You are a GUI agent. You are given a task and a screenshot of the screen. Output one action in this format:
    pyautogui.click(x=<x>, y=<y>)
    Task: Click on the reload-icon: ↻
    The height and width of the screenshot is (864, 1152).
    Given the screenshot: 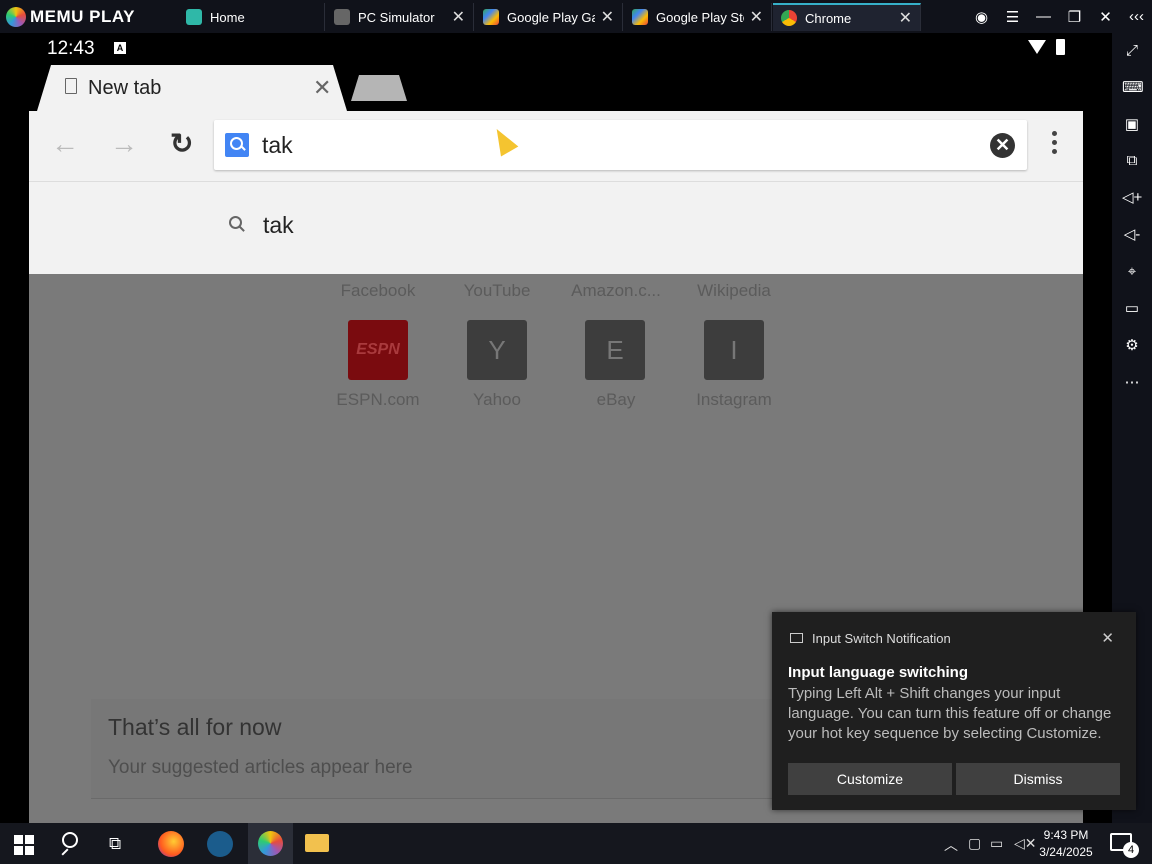 What is the action you would take?
    pyautogui.click(x=181, y=144)
    